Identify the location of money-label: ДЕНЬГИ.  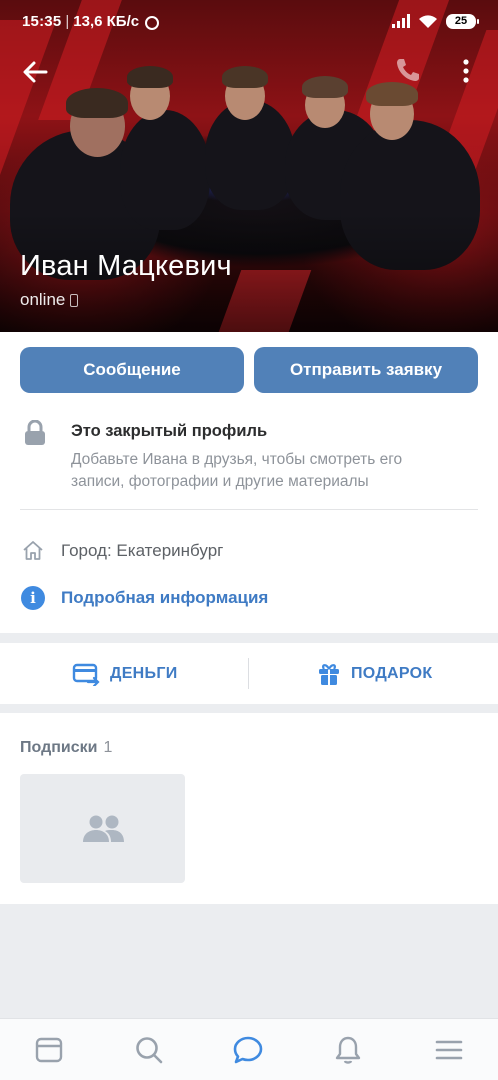
(144, 673).